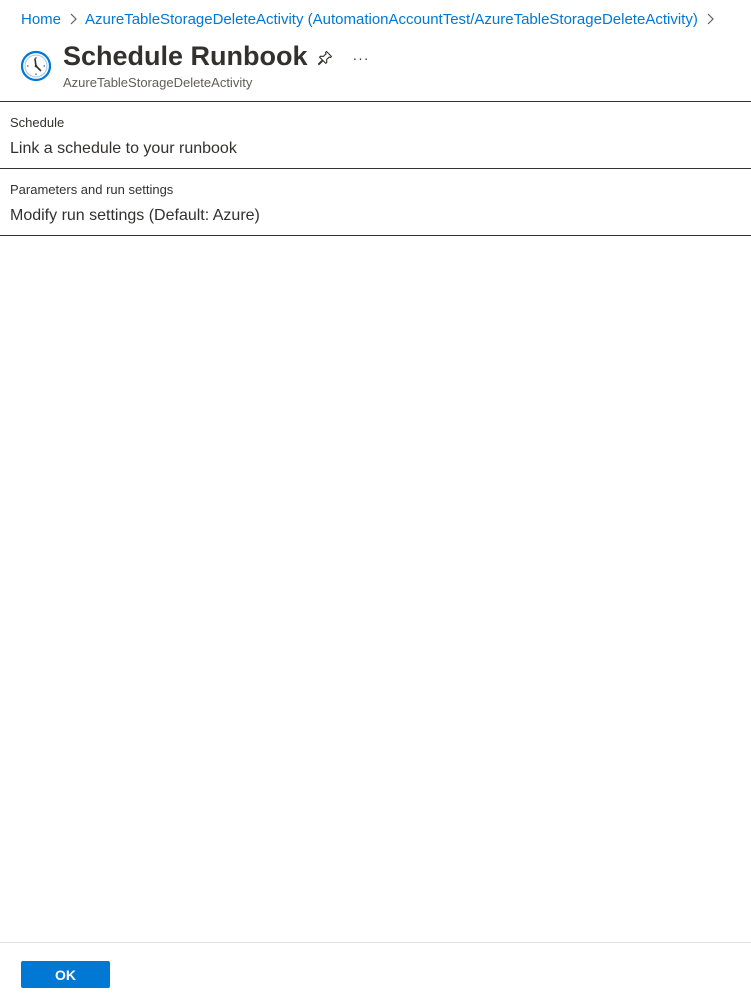 The image size is (751, 999). I want to click on pin-icon, so click(325, 58).